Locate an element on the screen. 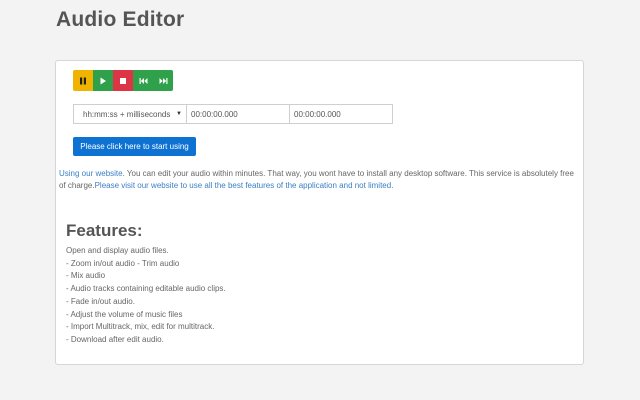 This screenshot has width=640, height=400. pause-button is located at coordinates (83, 80).